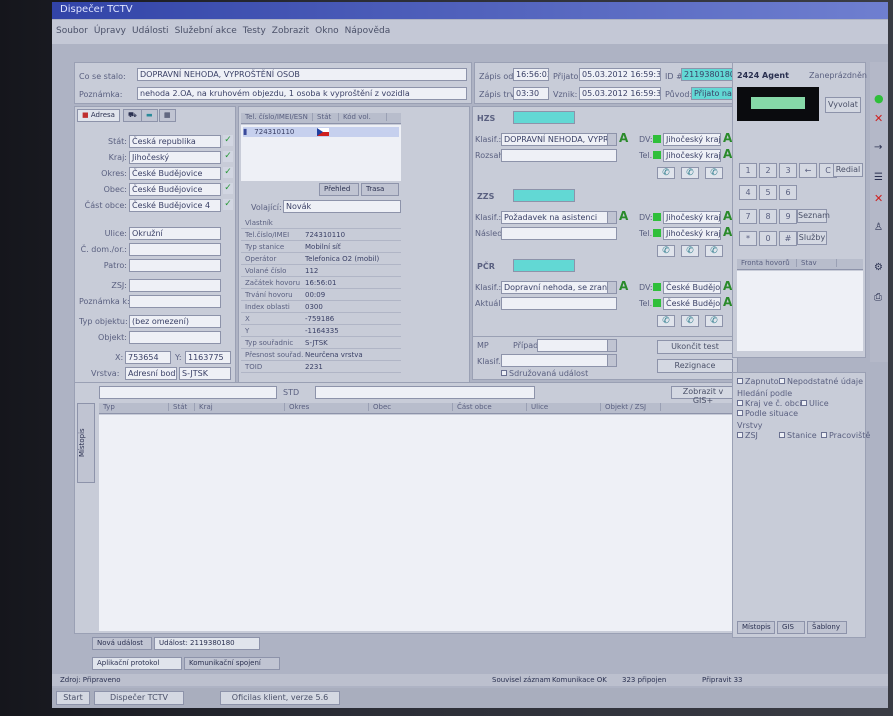  Describe the element at coordinates (695, 347) in the screenshot. I see `ukoncit-button: Ukončit test` at that location.